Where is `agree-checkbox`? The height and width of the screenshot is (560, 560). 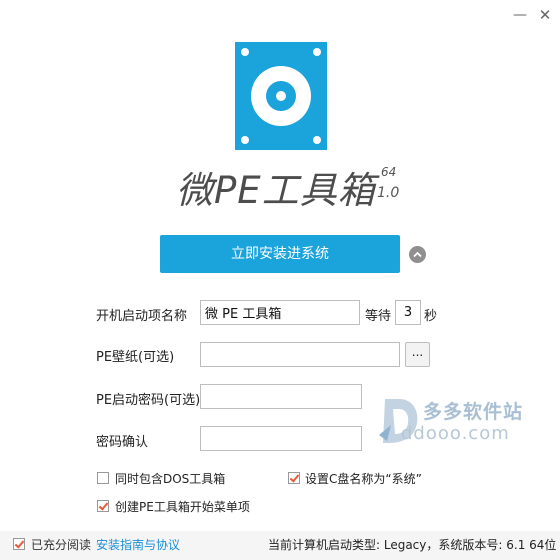
agree-checkbox is located at coordinates (19, 544).